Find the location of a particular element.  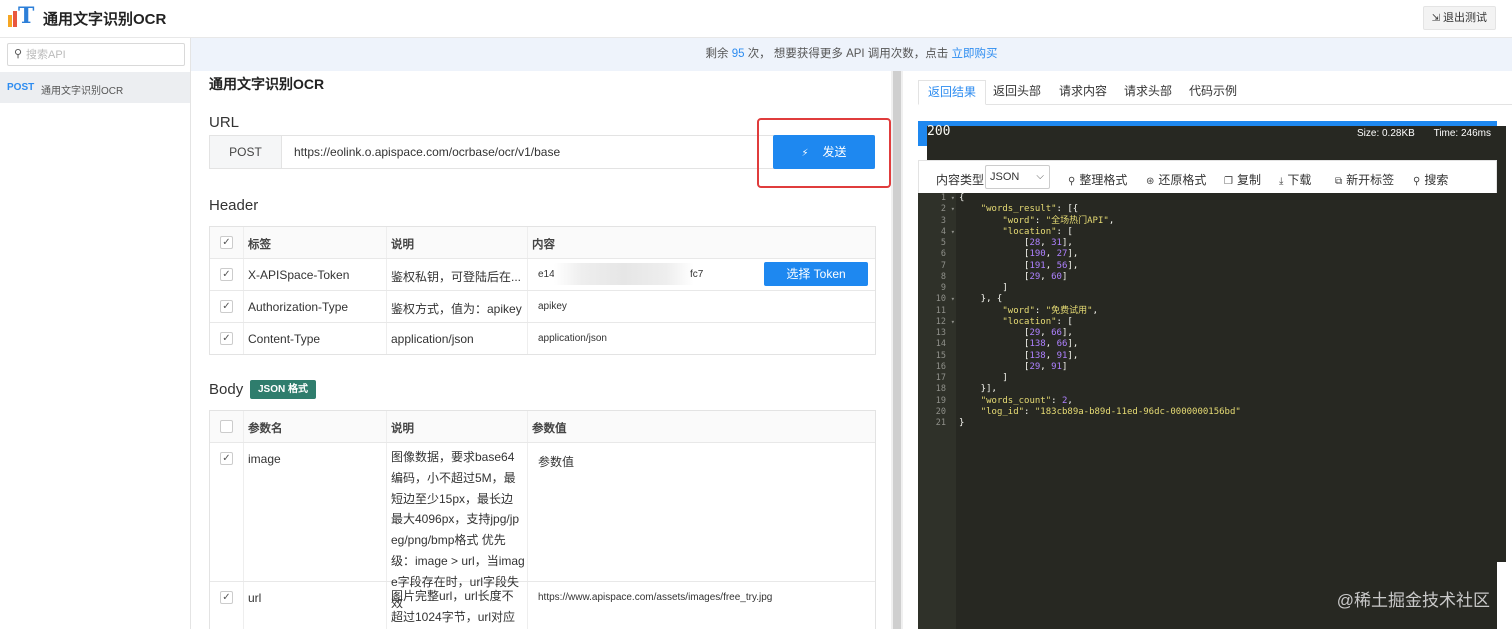

notice-middle: 次， 想要获得更多 API 调用次数，点击 is located at coordinates (848, 54).